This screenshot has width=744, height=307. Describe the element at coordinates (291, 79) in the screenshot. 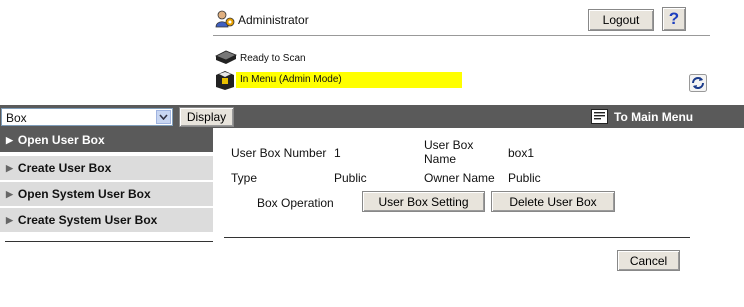

I see `status-menu: In Menu (Admin Mode)` at that location.